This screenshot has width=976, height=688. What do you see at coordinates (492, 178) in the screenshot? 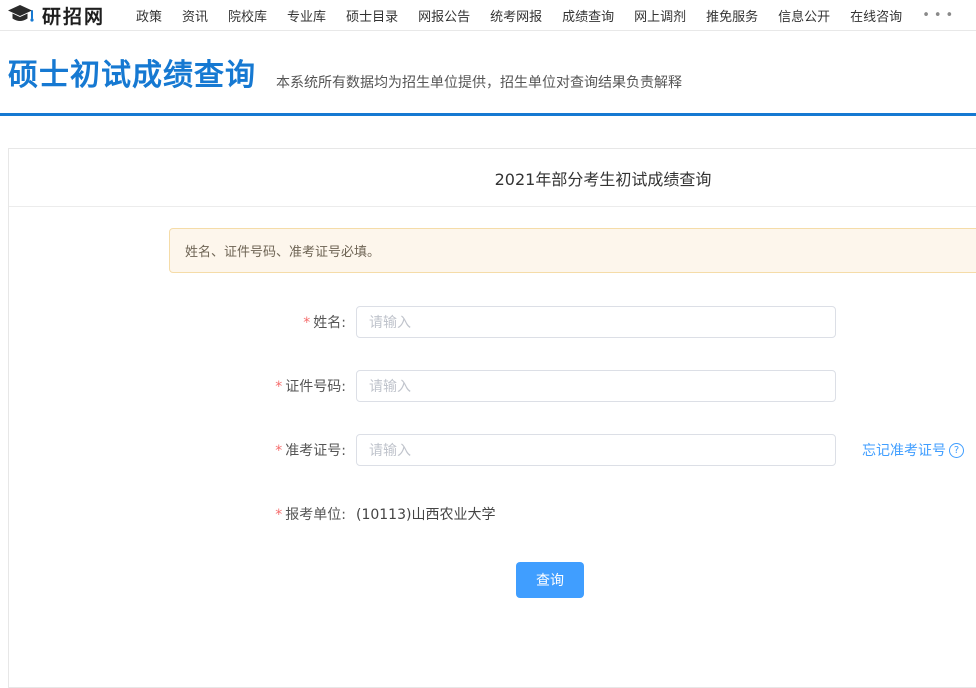
I see `card-title-row: 2021年部分考生初试成绩查询` at bounding box center [492, 178].